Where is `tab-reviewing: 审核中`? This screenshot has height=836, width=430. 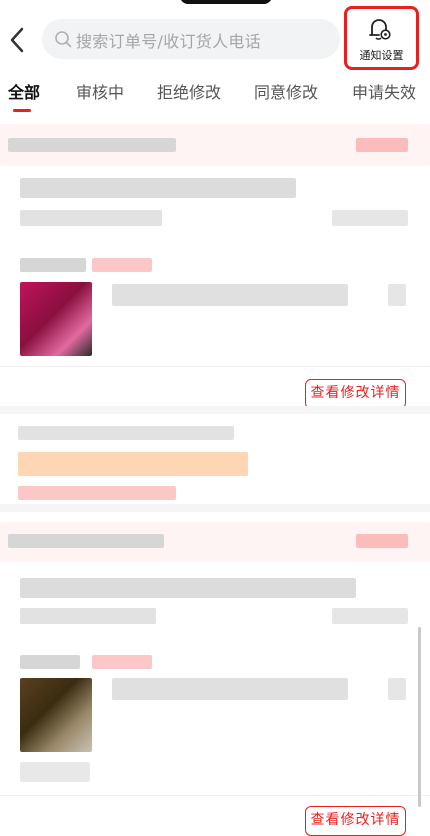 tab-reviewing: 审核中 is located at coordinates (100, 91).